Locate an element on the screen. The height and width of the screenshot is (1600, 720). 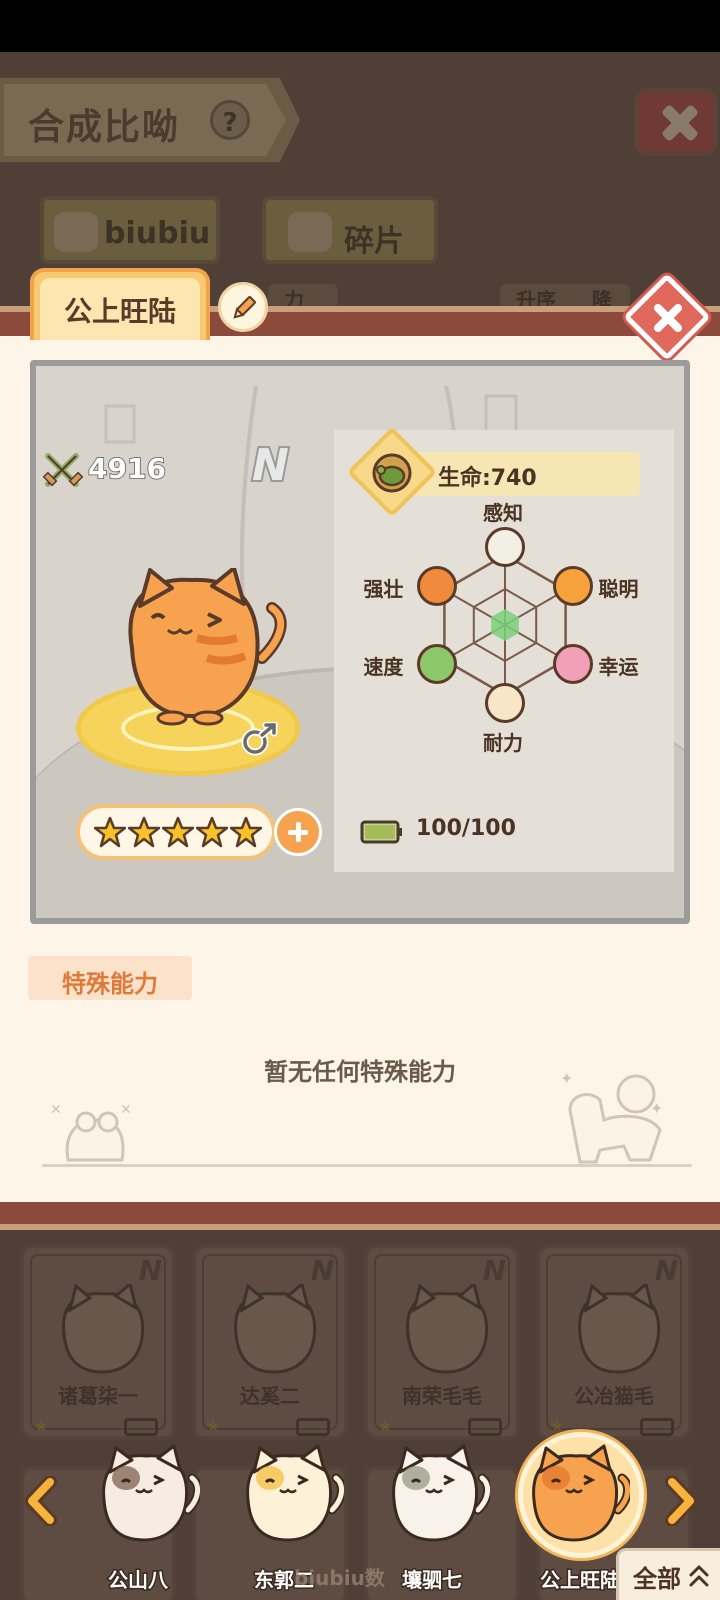
special-ability-title: 特殊能力 is located at coordinates (110, 984).